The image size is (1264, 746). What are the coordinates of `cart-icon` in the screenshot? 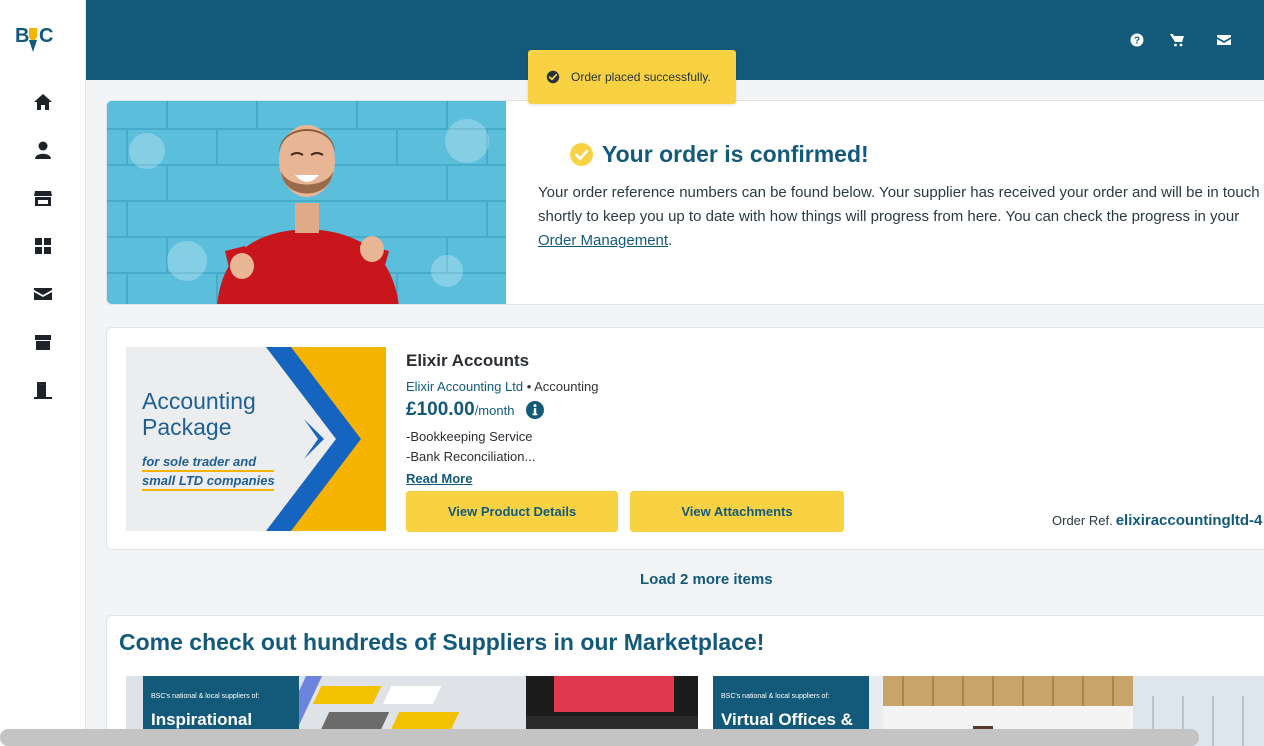 It's located at (1177, 40).